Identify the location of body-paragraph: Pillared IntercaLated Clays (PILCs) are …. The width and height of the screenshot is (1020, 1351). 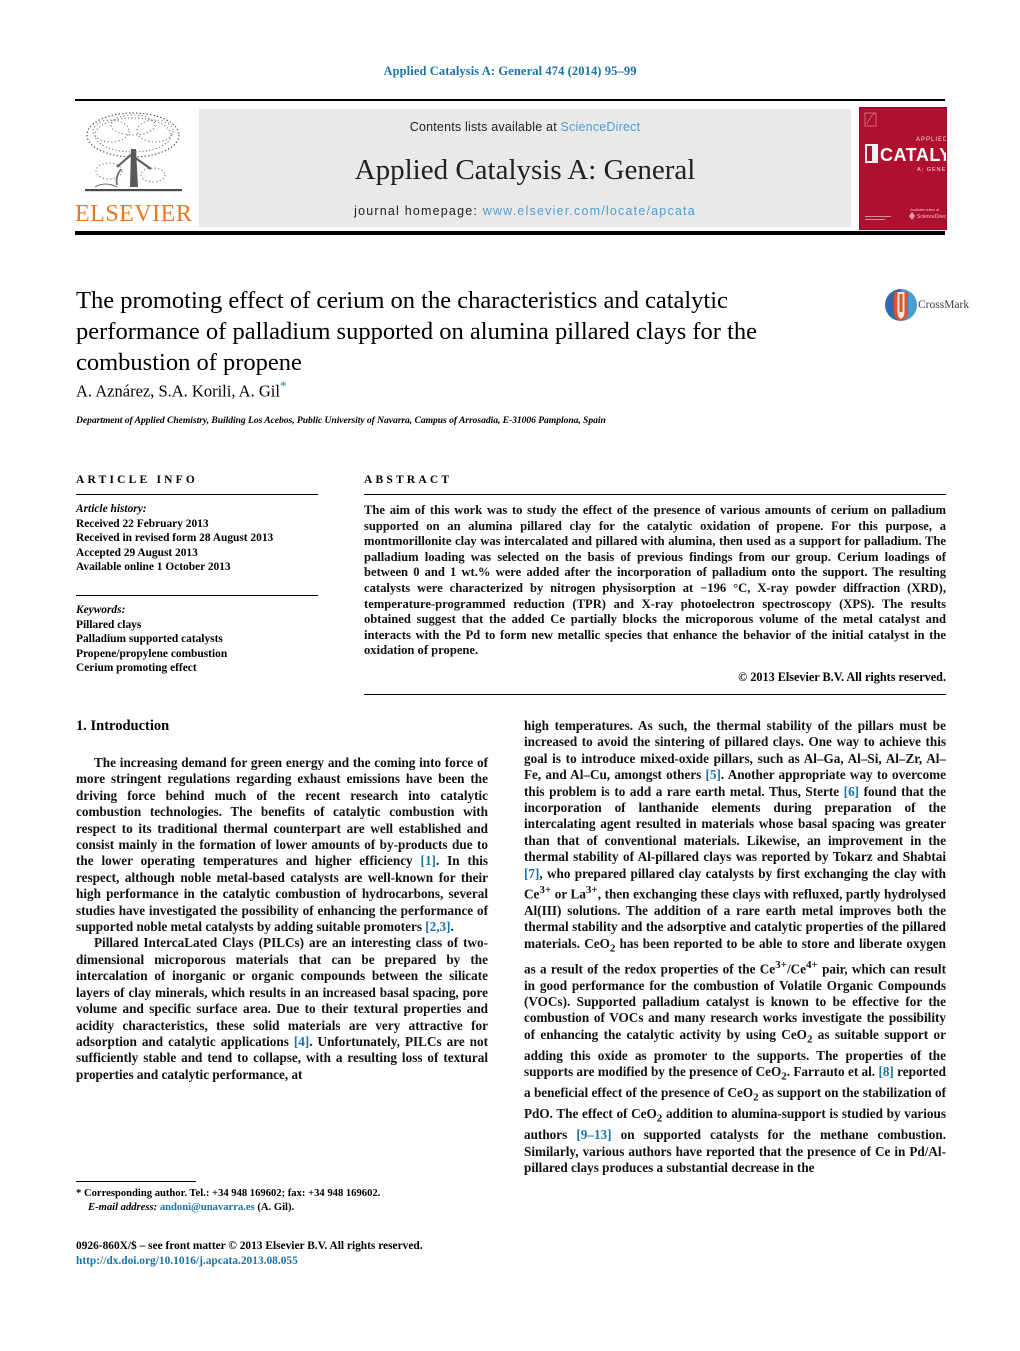
(282, 1008).